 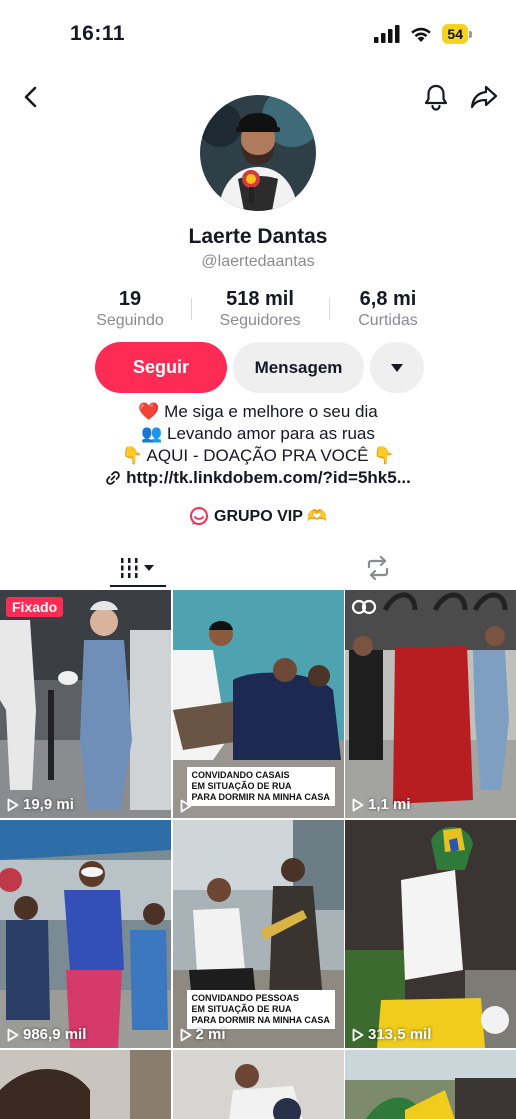 I want to click on content-tabs, so click(x=258, y=568).